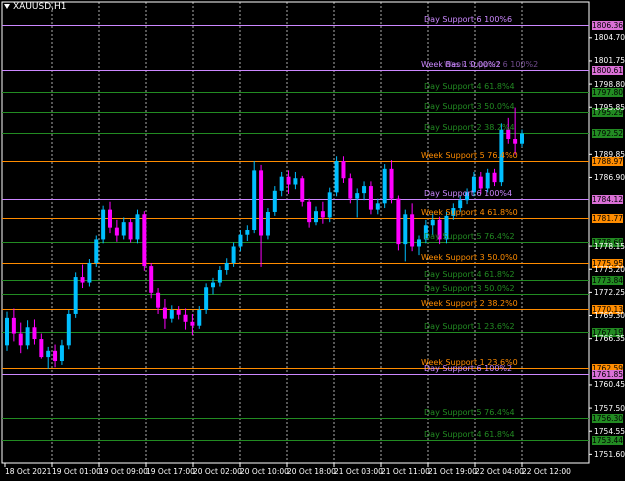  What do you see at coordinates (311, 471) in the screenshot?
I see `time-tick-label: 20 Oct 18:00` at bounding box center [311, 471].